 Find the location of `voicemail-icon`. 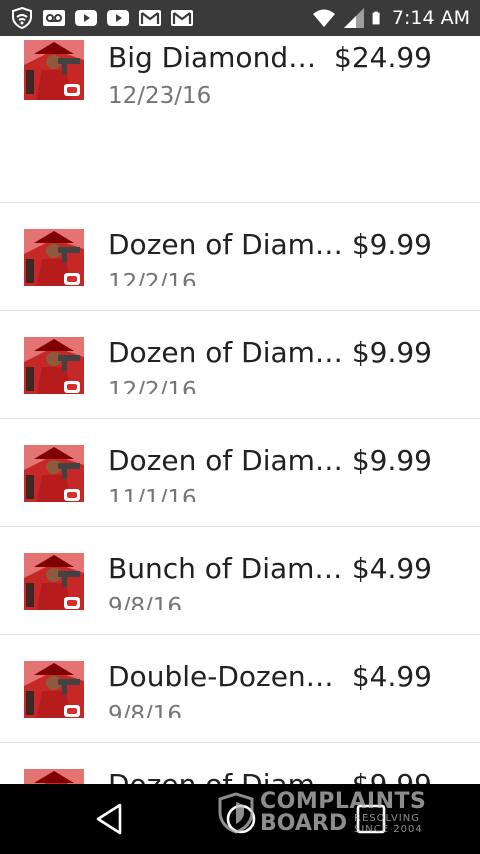

voicemail-icon is located at coordinates (54, 18).